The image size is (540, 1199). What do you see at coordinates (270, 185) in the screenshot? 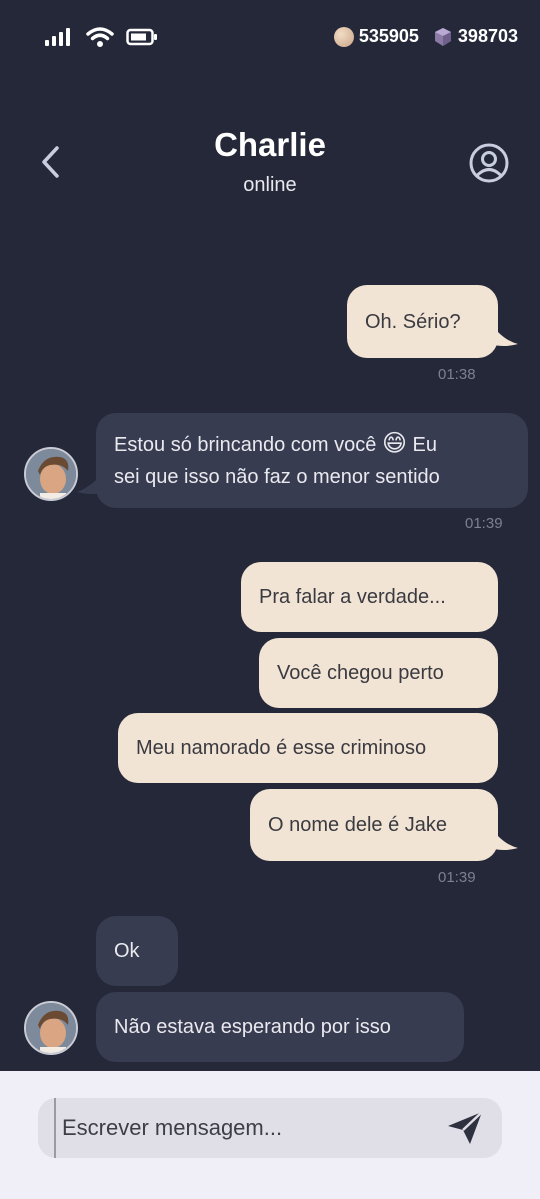
I see `contact-status: online` at bounding box center [270, 185].